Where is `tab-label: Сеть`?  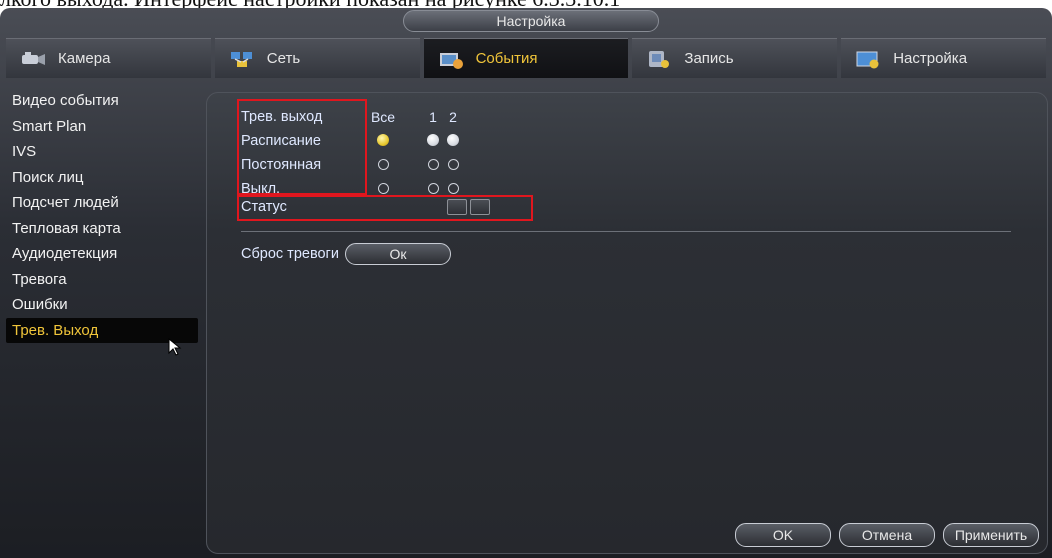 tab-label: Сеть is located at coordinates (283, 58).